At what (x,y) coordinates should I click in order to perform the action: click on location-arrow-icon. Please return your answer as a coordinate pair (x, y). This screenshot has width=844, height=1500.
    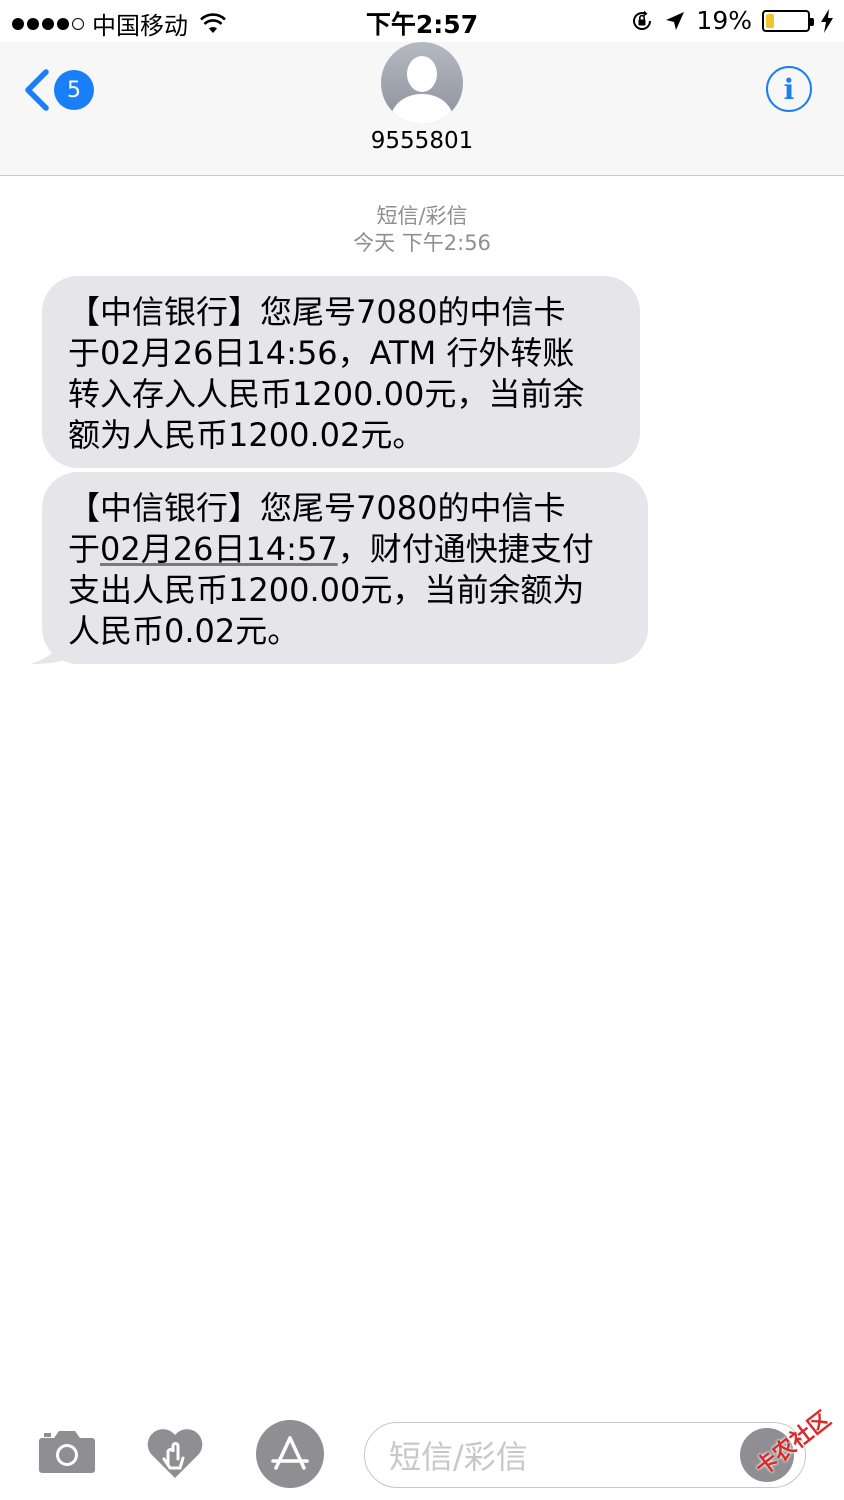
    Looking at the image, I should click on (675, 20).